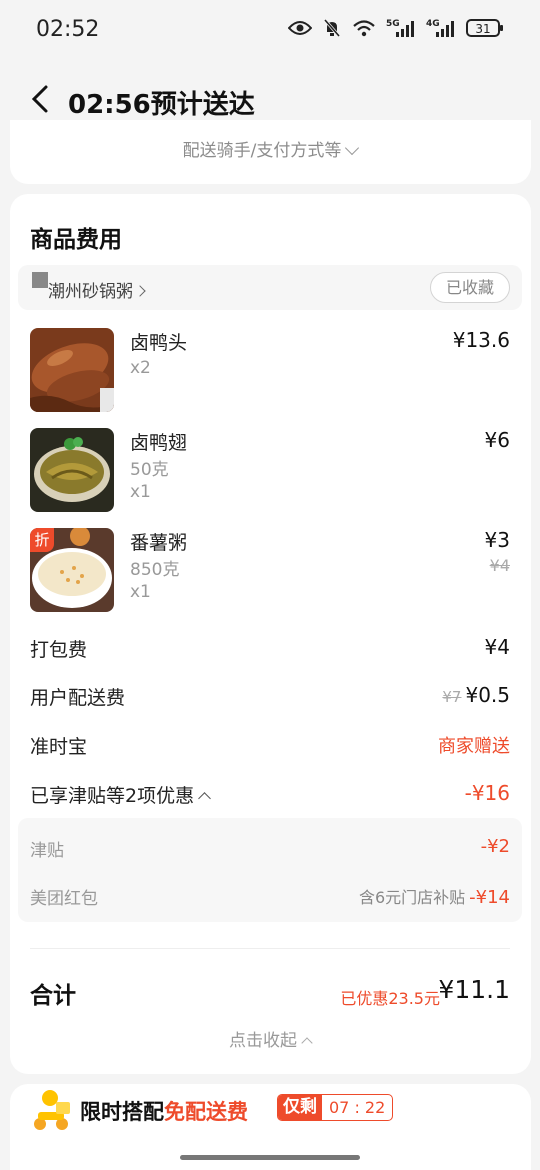 This screenshot has height=1170, width=540. What do you see at coordinates (140, 291) in the screenshot?
I see `chevron-right-icon` at bounding box center [140, 291].